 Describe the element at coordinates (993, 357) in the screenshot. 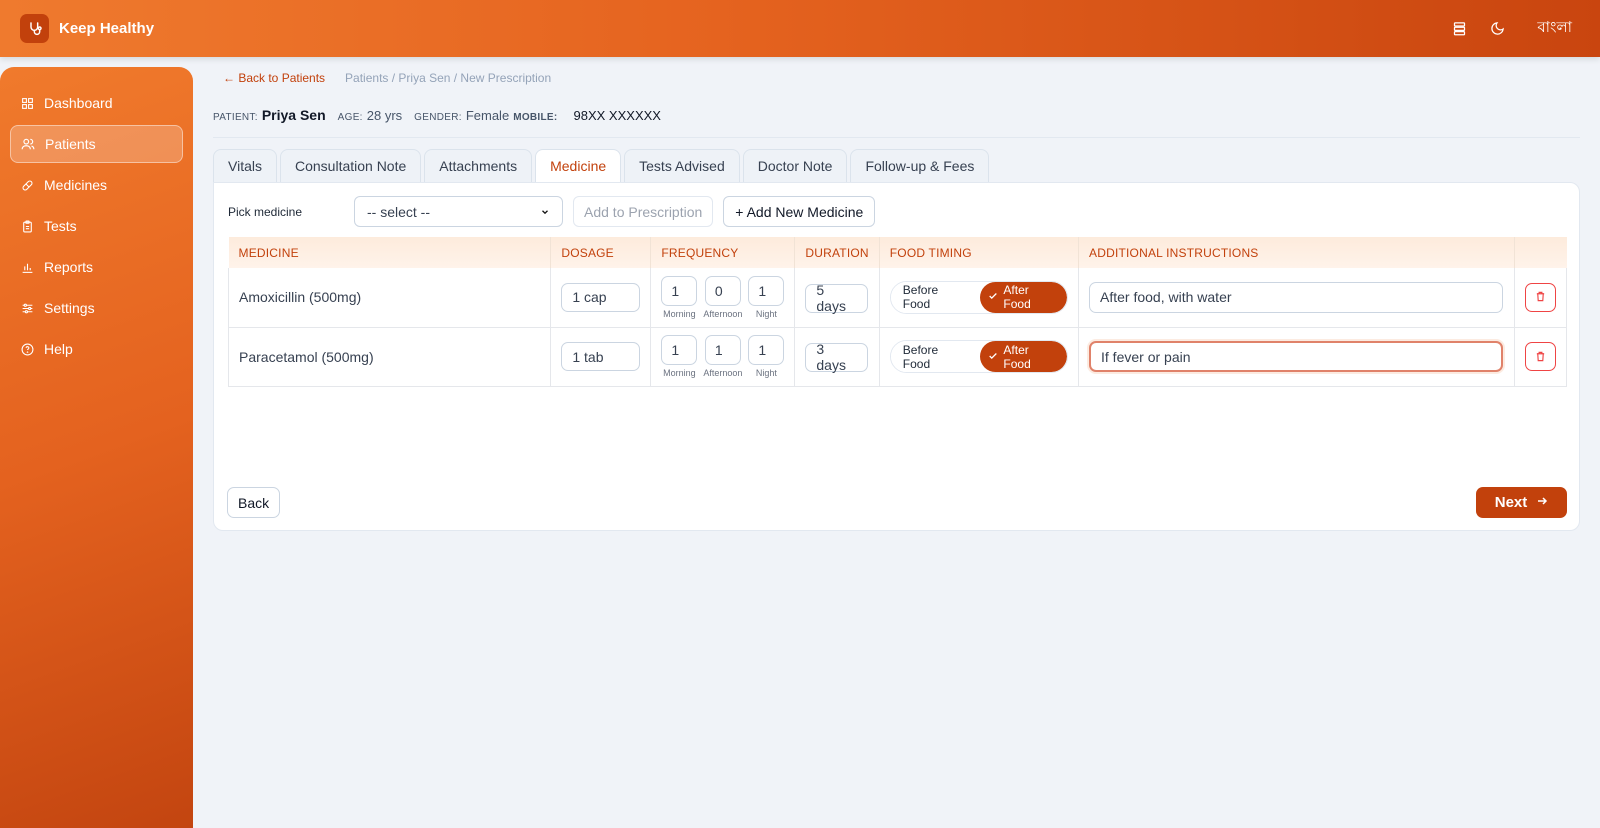

I see `check-icon` at that location.